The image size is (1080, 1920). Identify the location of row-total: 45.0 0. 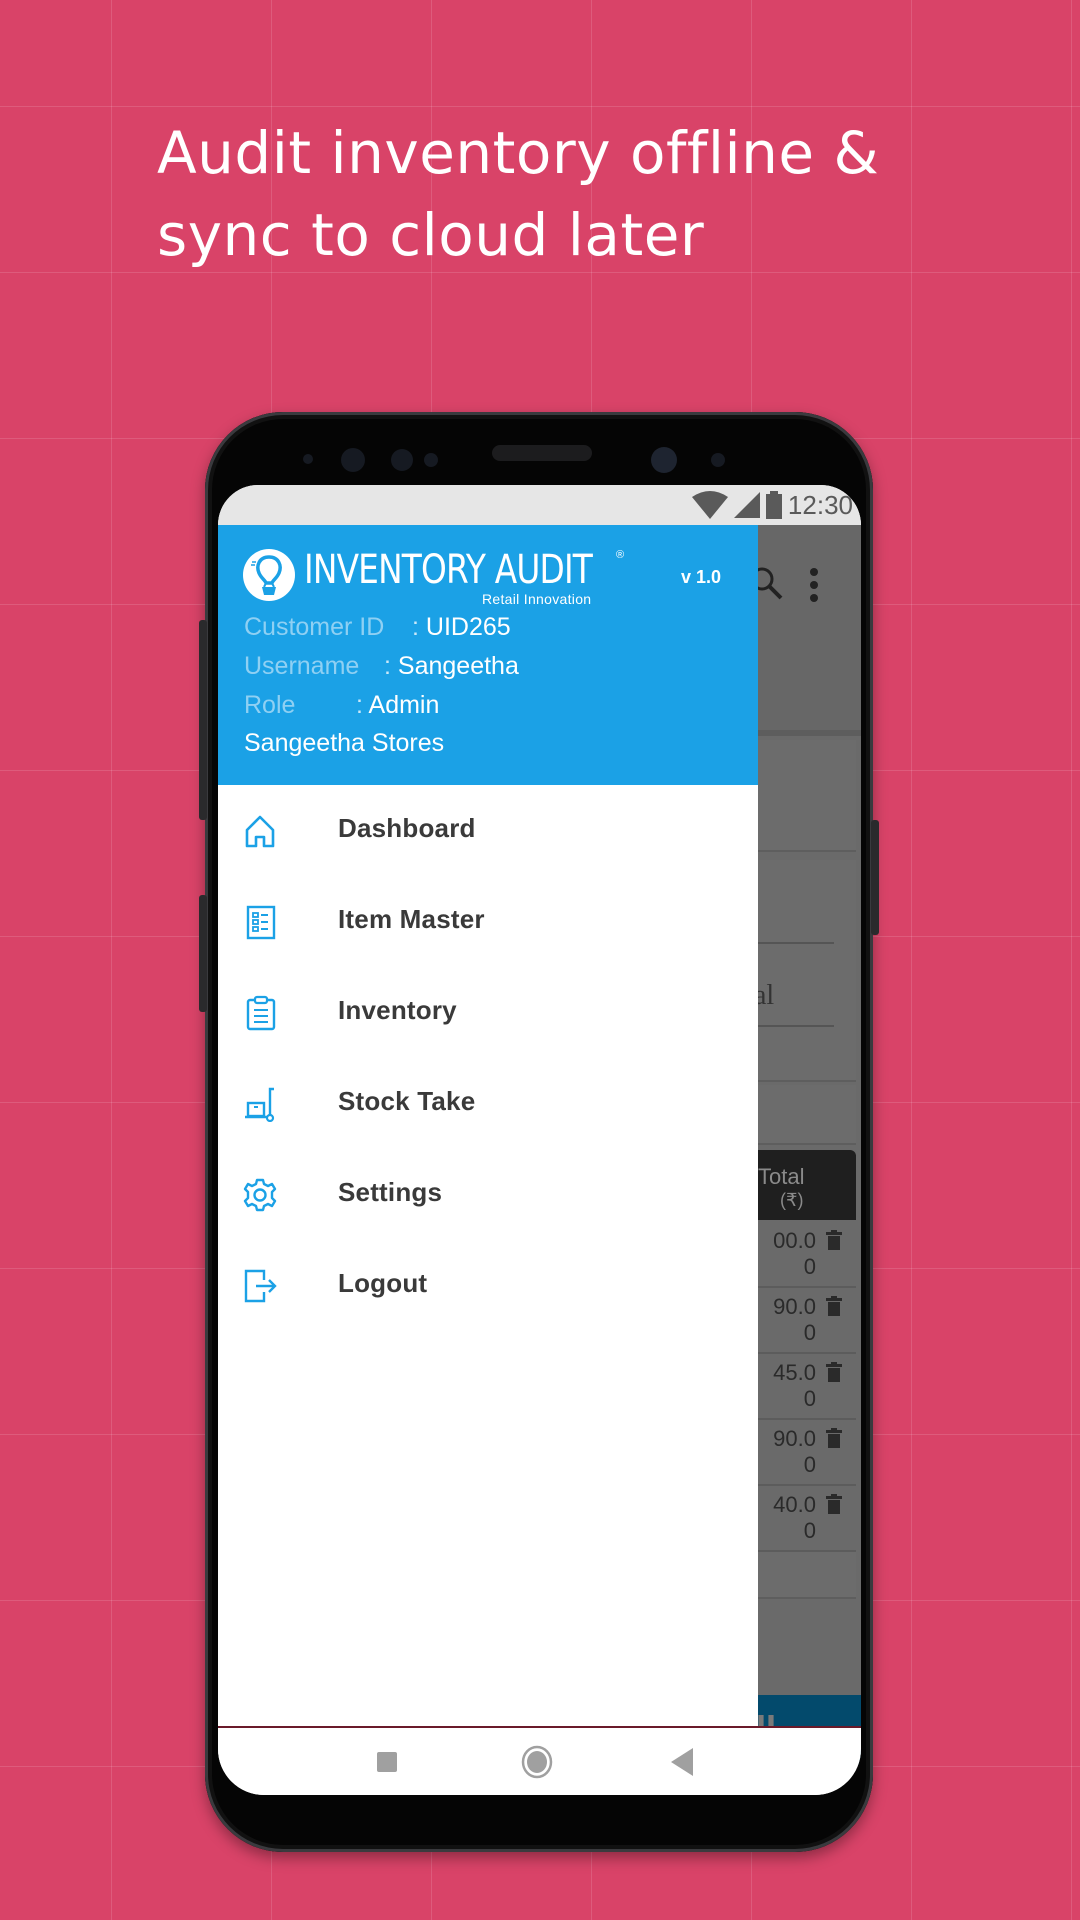
(794, 1385).